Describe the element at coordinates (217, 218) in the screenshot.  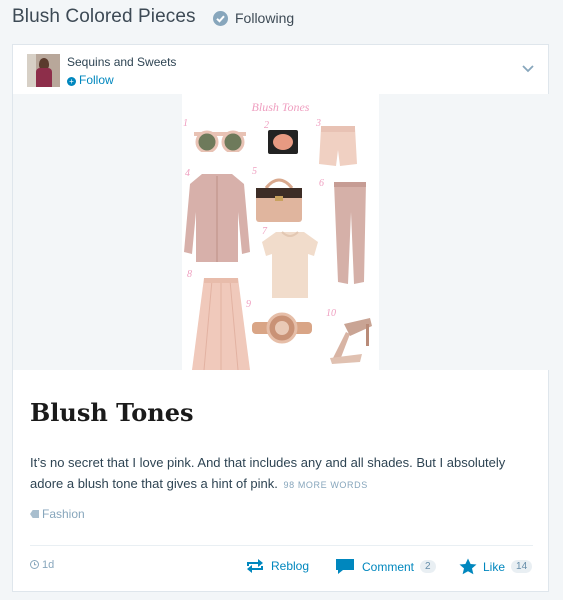
I see `cardigan-image` at that location.